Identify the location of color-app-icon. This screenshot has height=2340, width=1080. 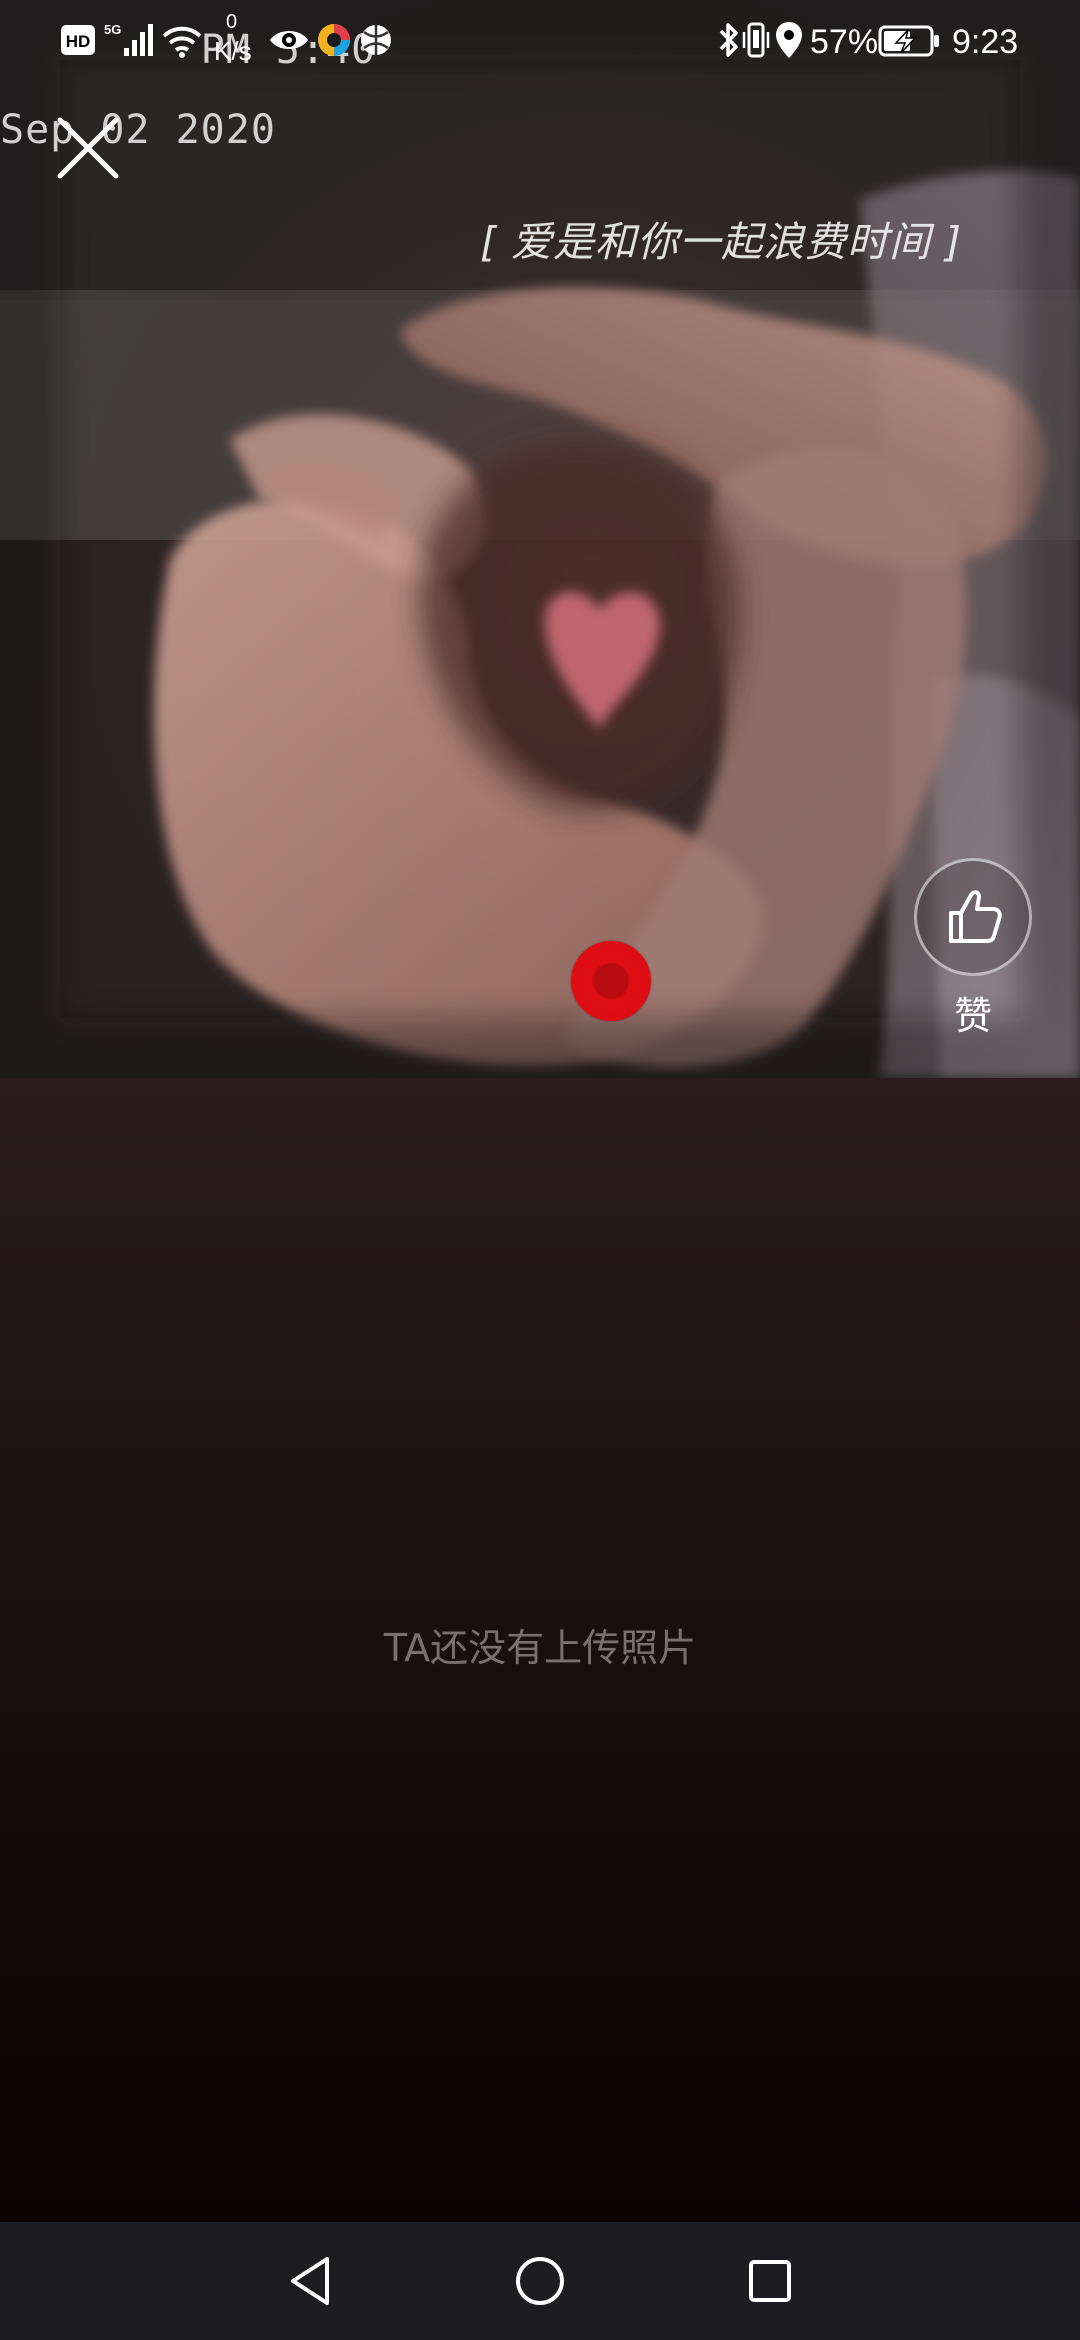
(334, 40).